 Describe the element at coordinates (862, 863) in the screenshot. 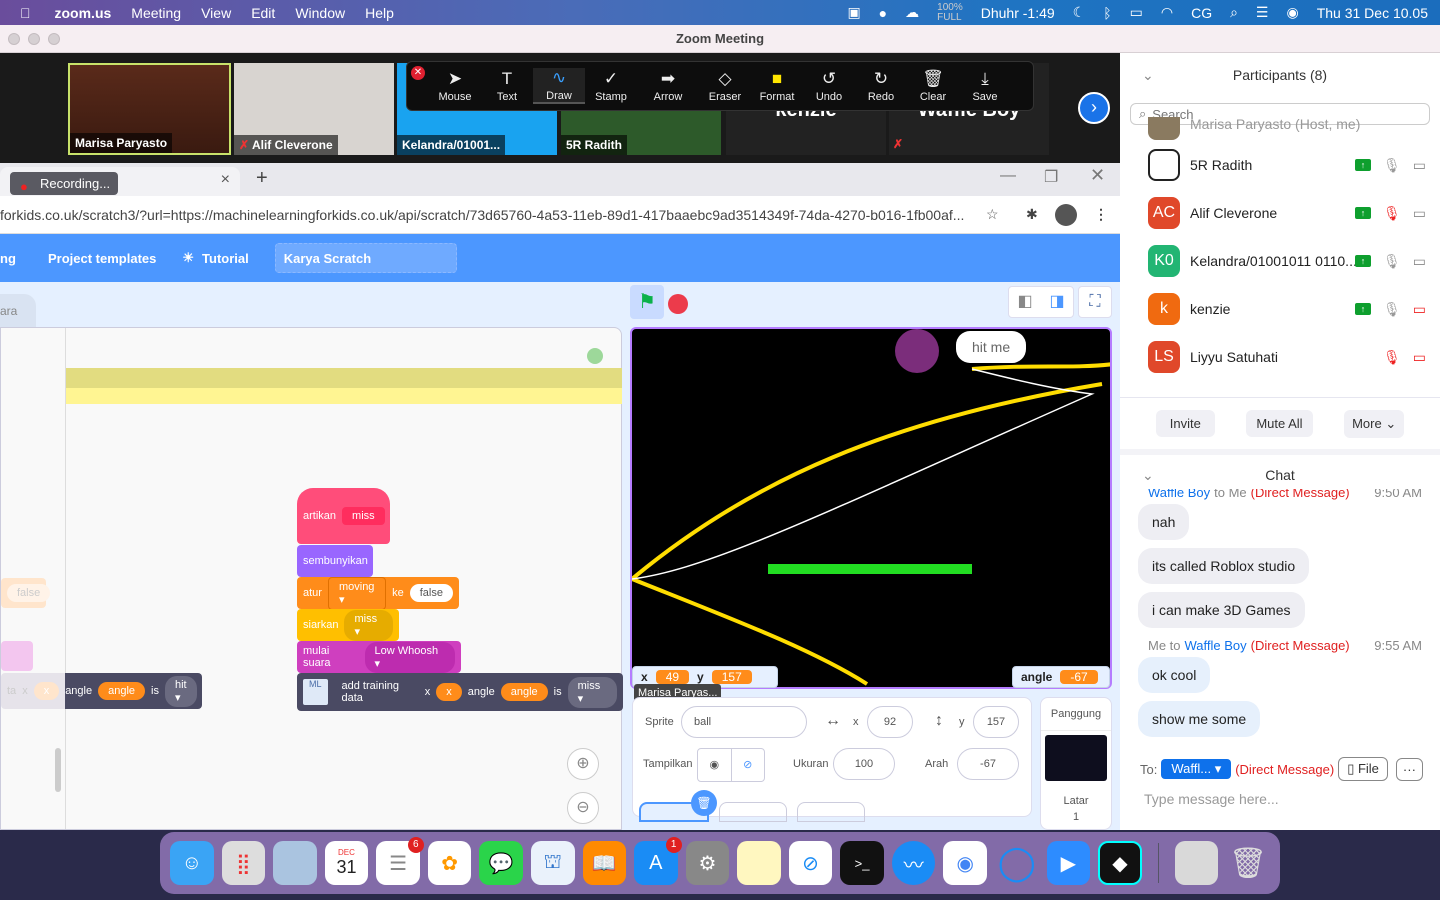

I see `terminal-icon: >_` at that location.